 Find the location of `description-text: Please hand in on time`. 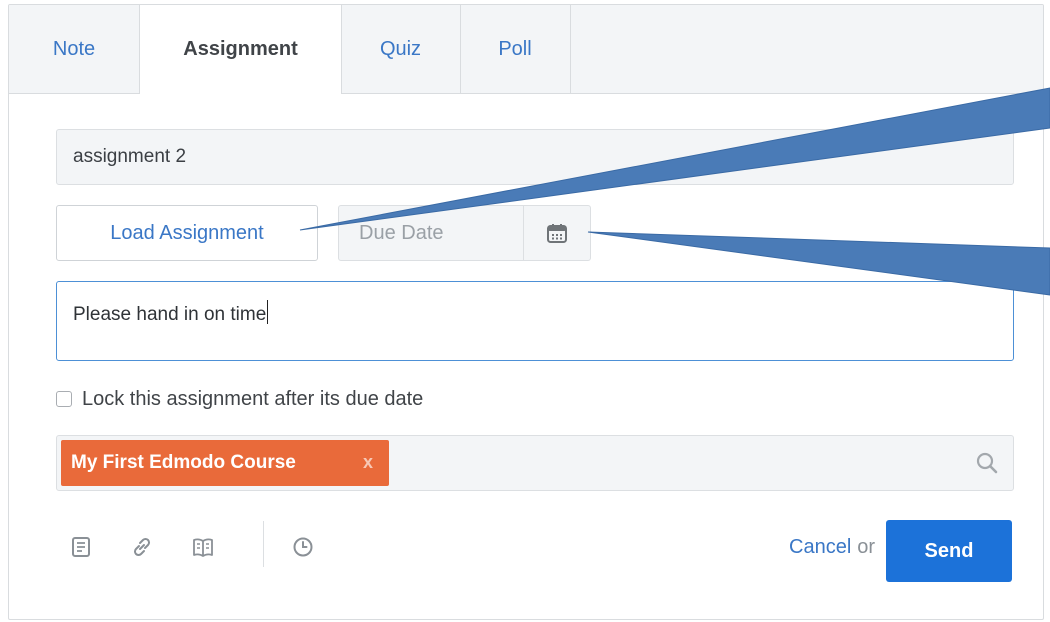

description-text: Please hand in on time is located at coordinates (170, 314).